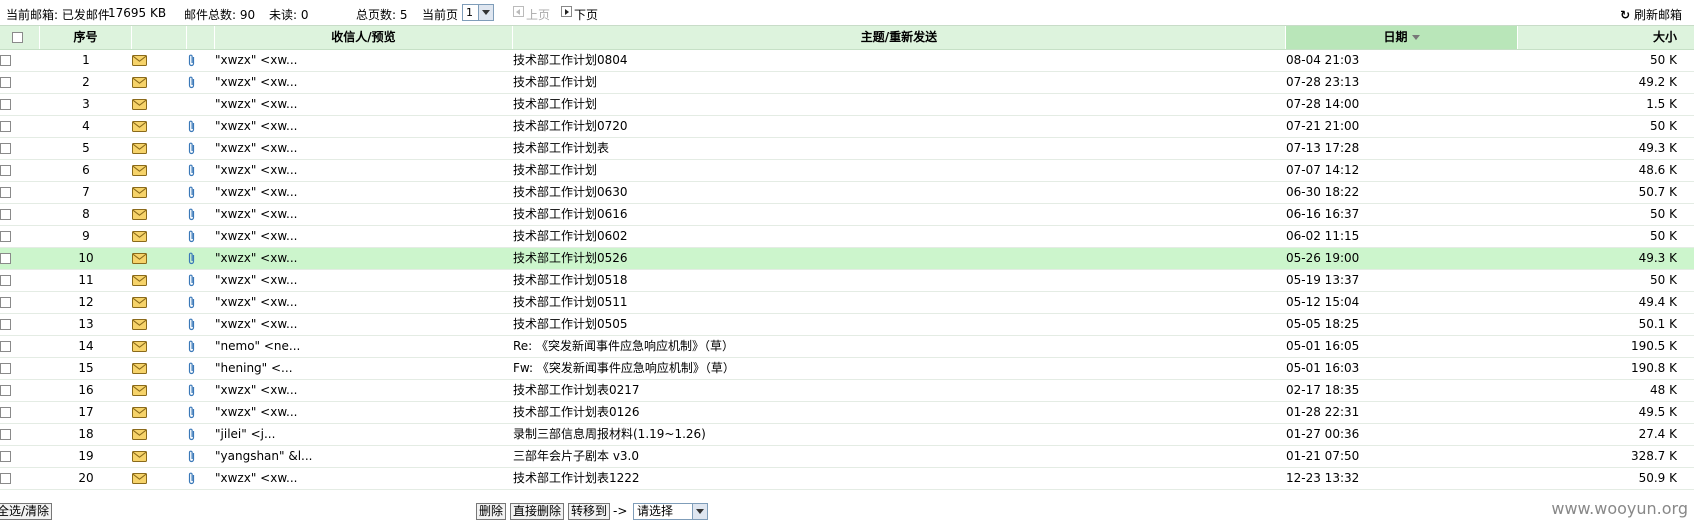 The width and height of the screenshot is (1694, 520). I want to click on table-row: 3 "xwzx" <xw... 技术部工作计划 07-28 14:00 1.5 K, so click(847, 105).